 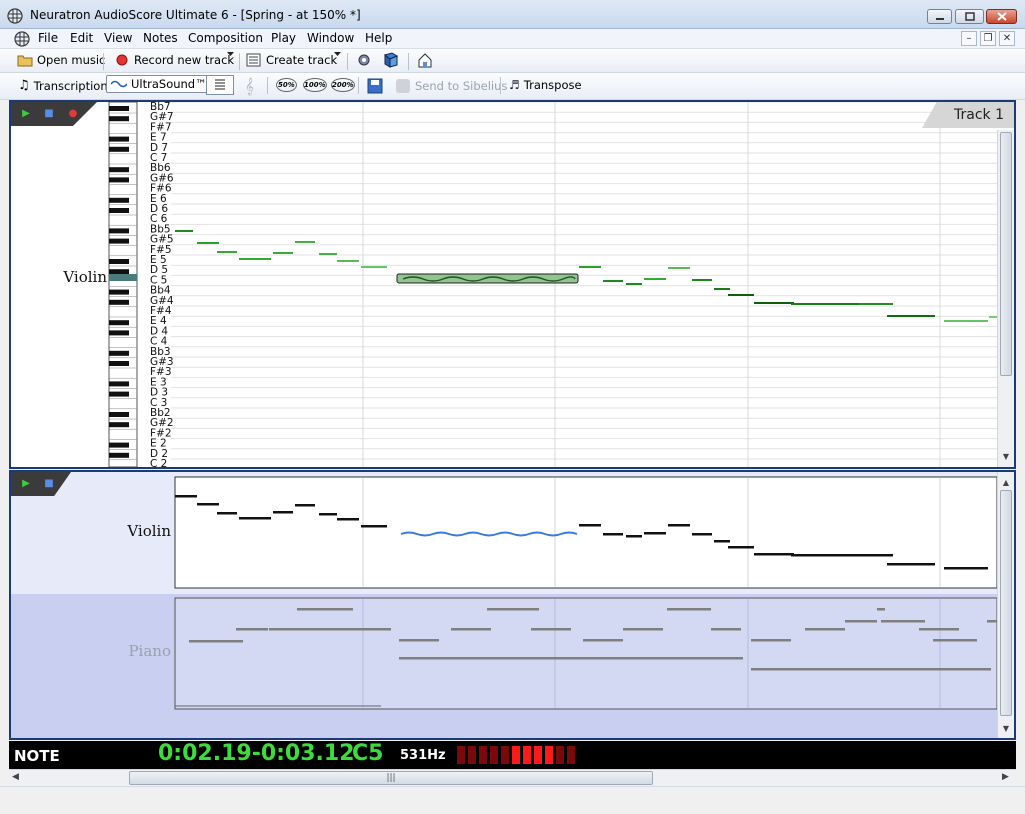 I want to click on mdi-close-button: ✕, so click(x=1007, y=38).